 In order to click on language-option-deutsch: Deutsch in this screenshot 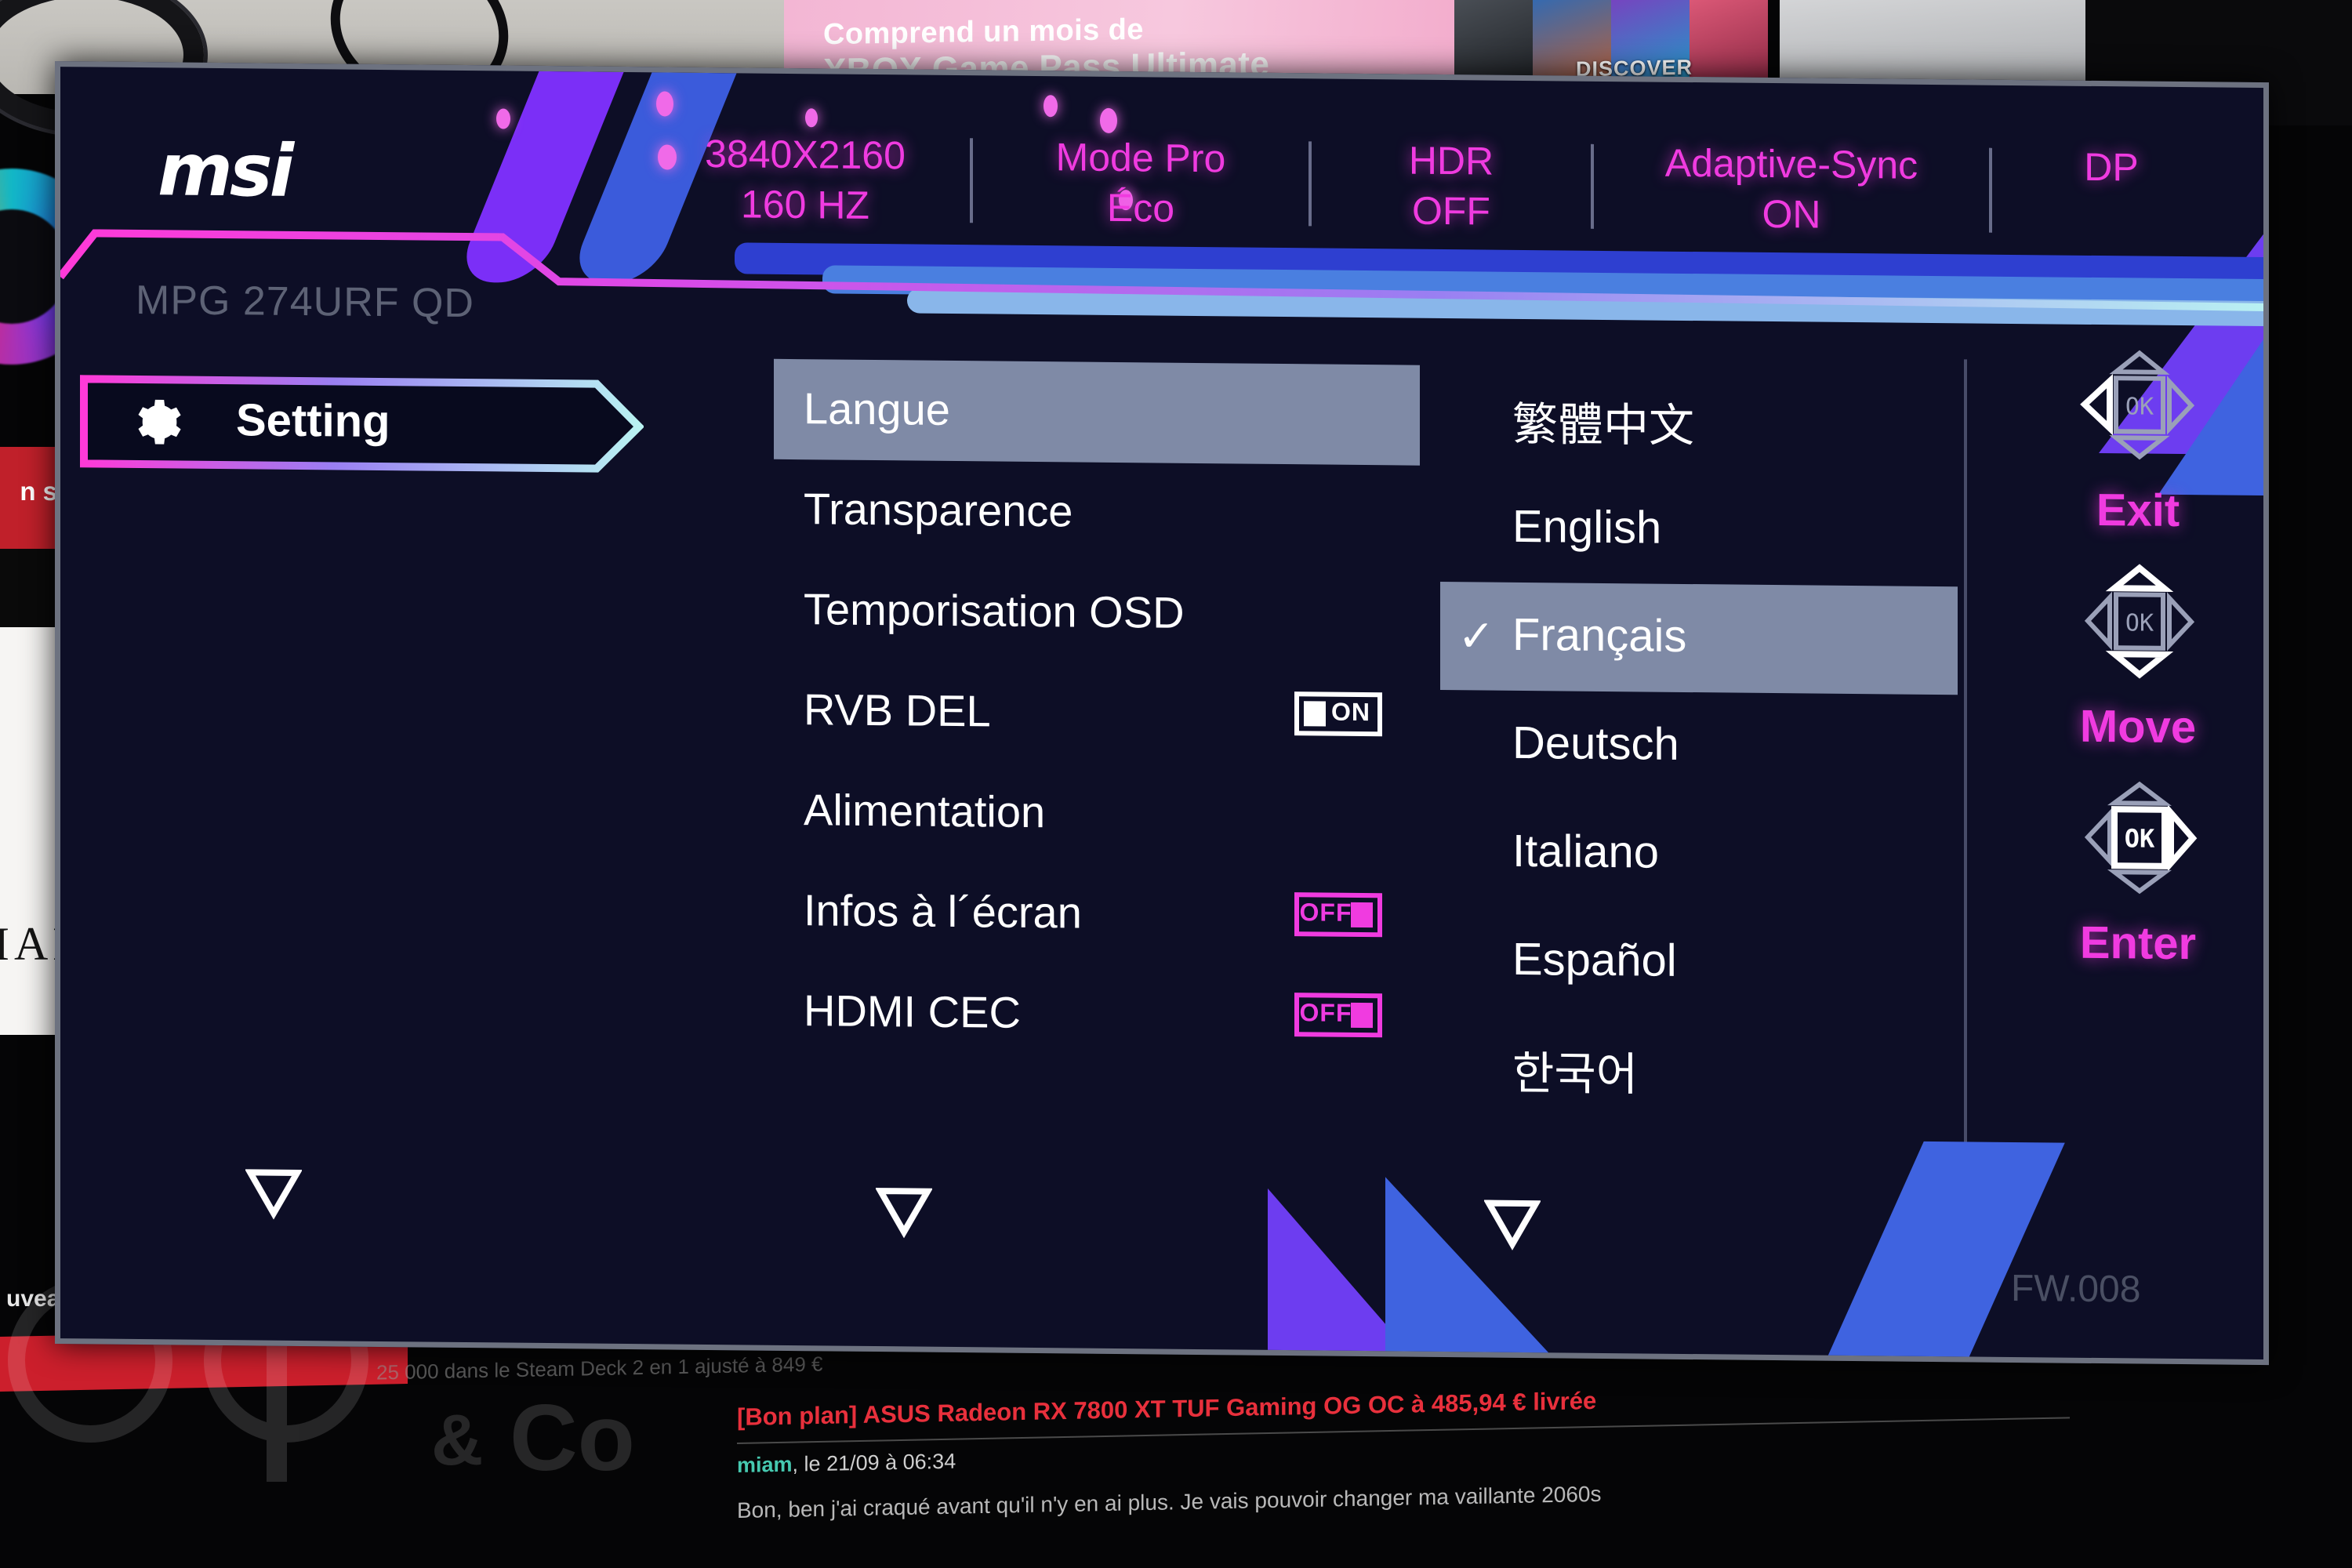, I will do `click(1699, 746)`.